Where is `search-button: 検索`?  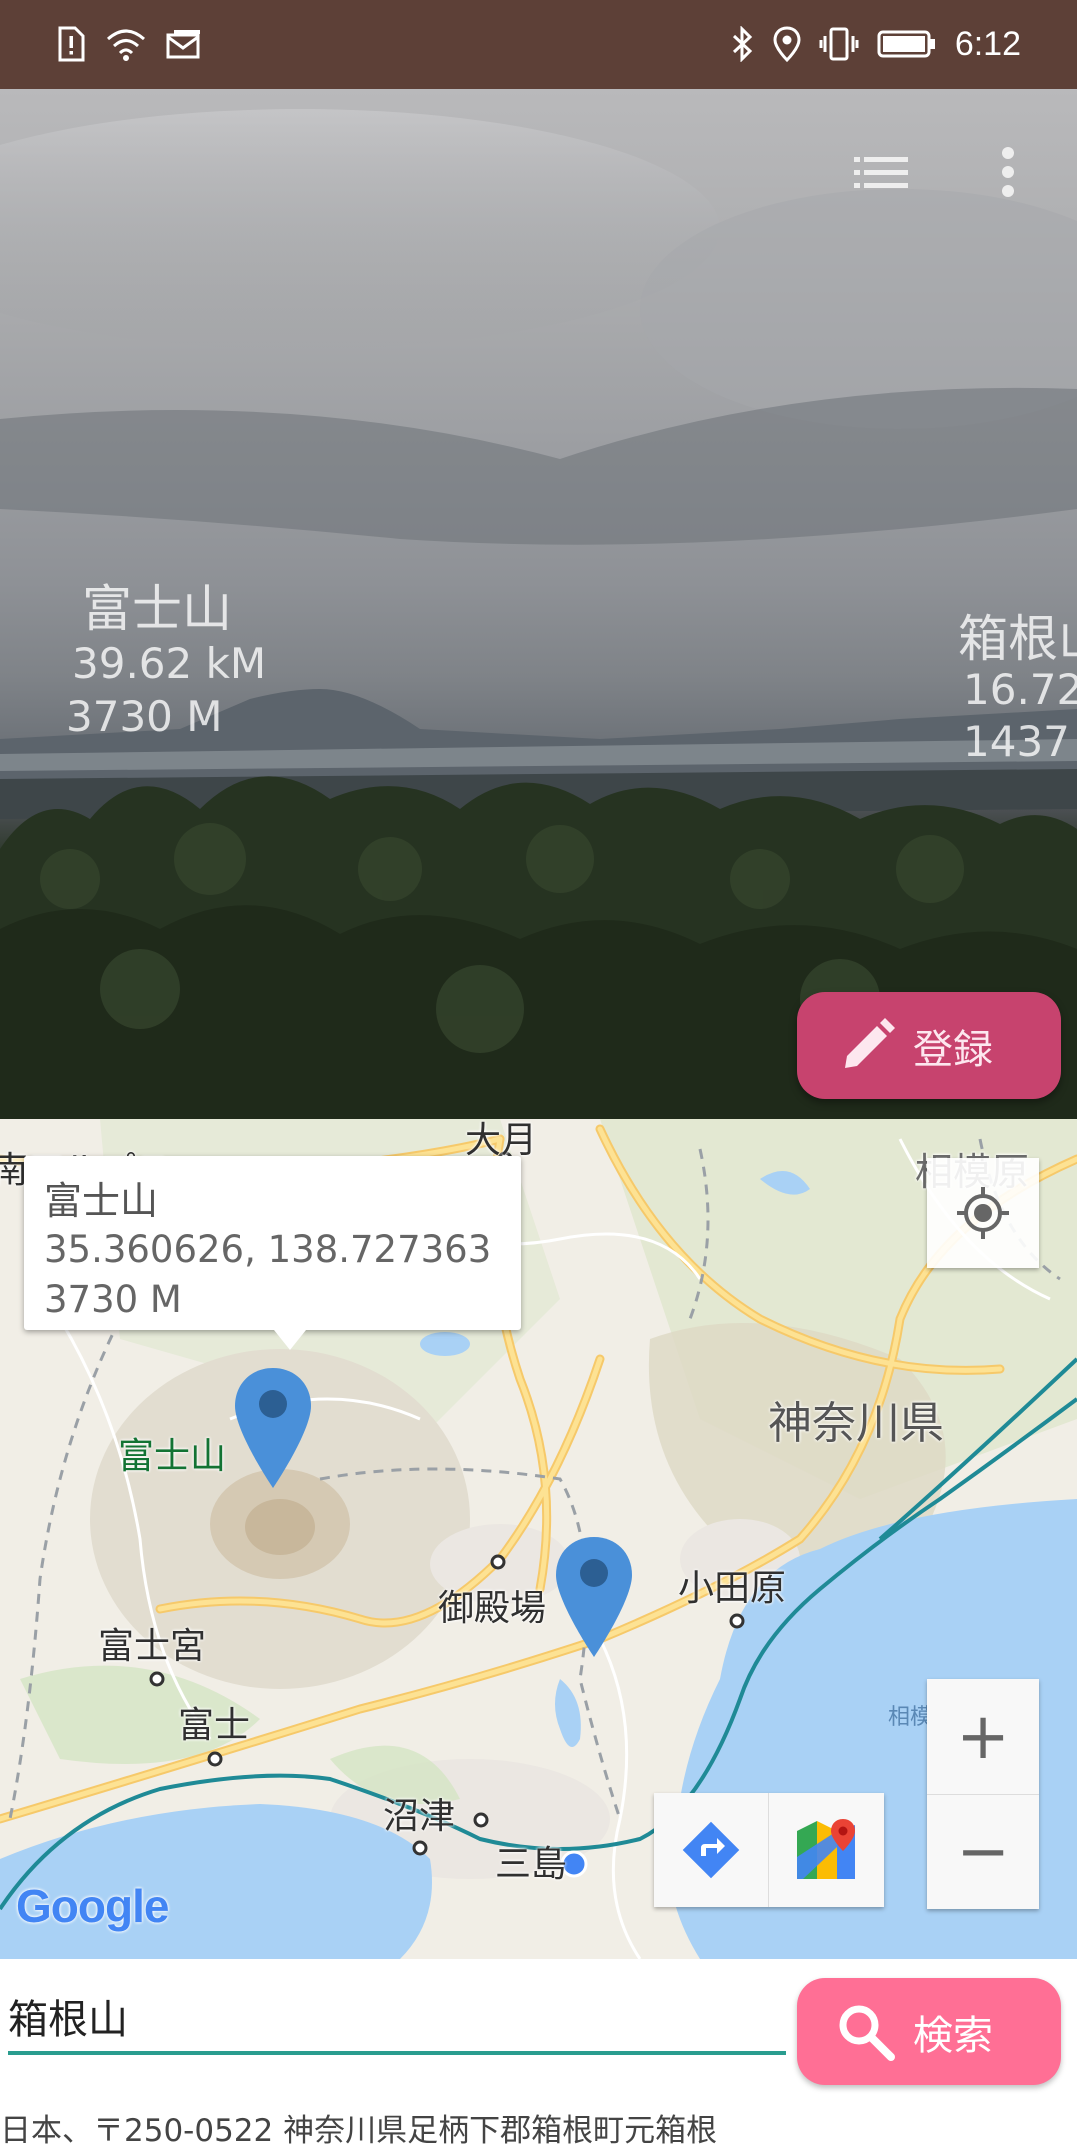 search-button: 検索 is located at coordinates (929, 2031).